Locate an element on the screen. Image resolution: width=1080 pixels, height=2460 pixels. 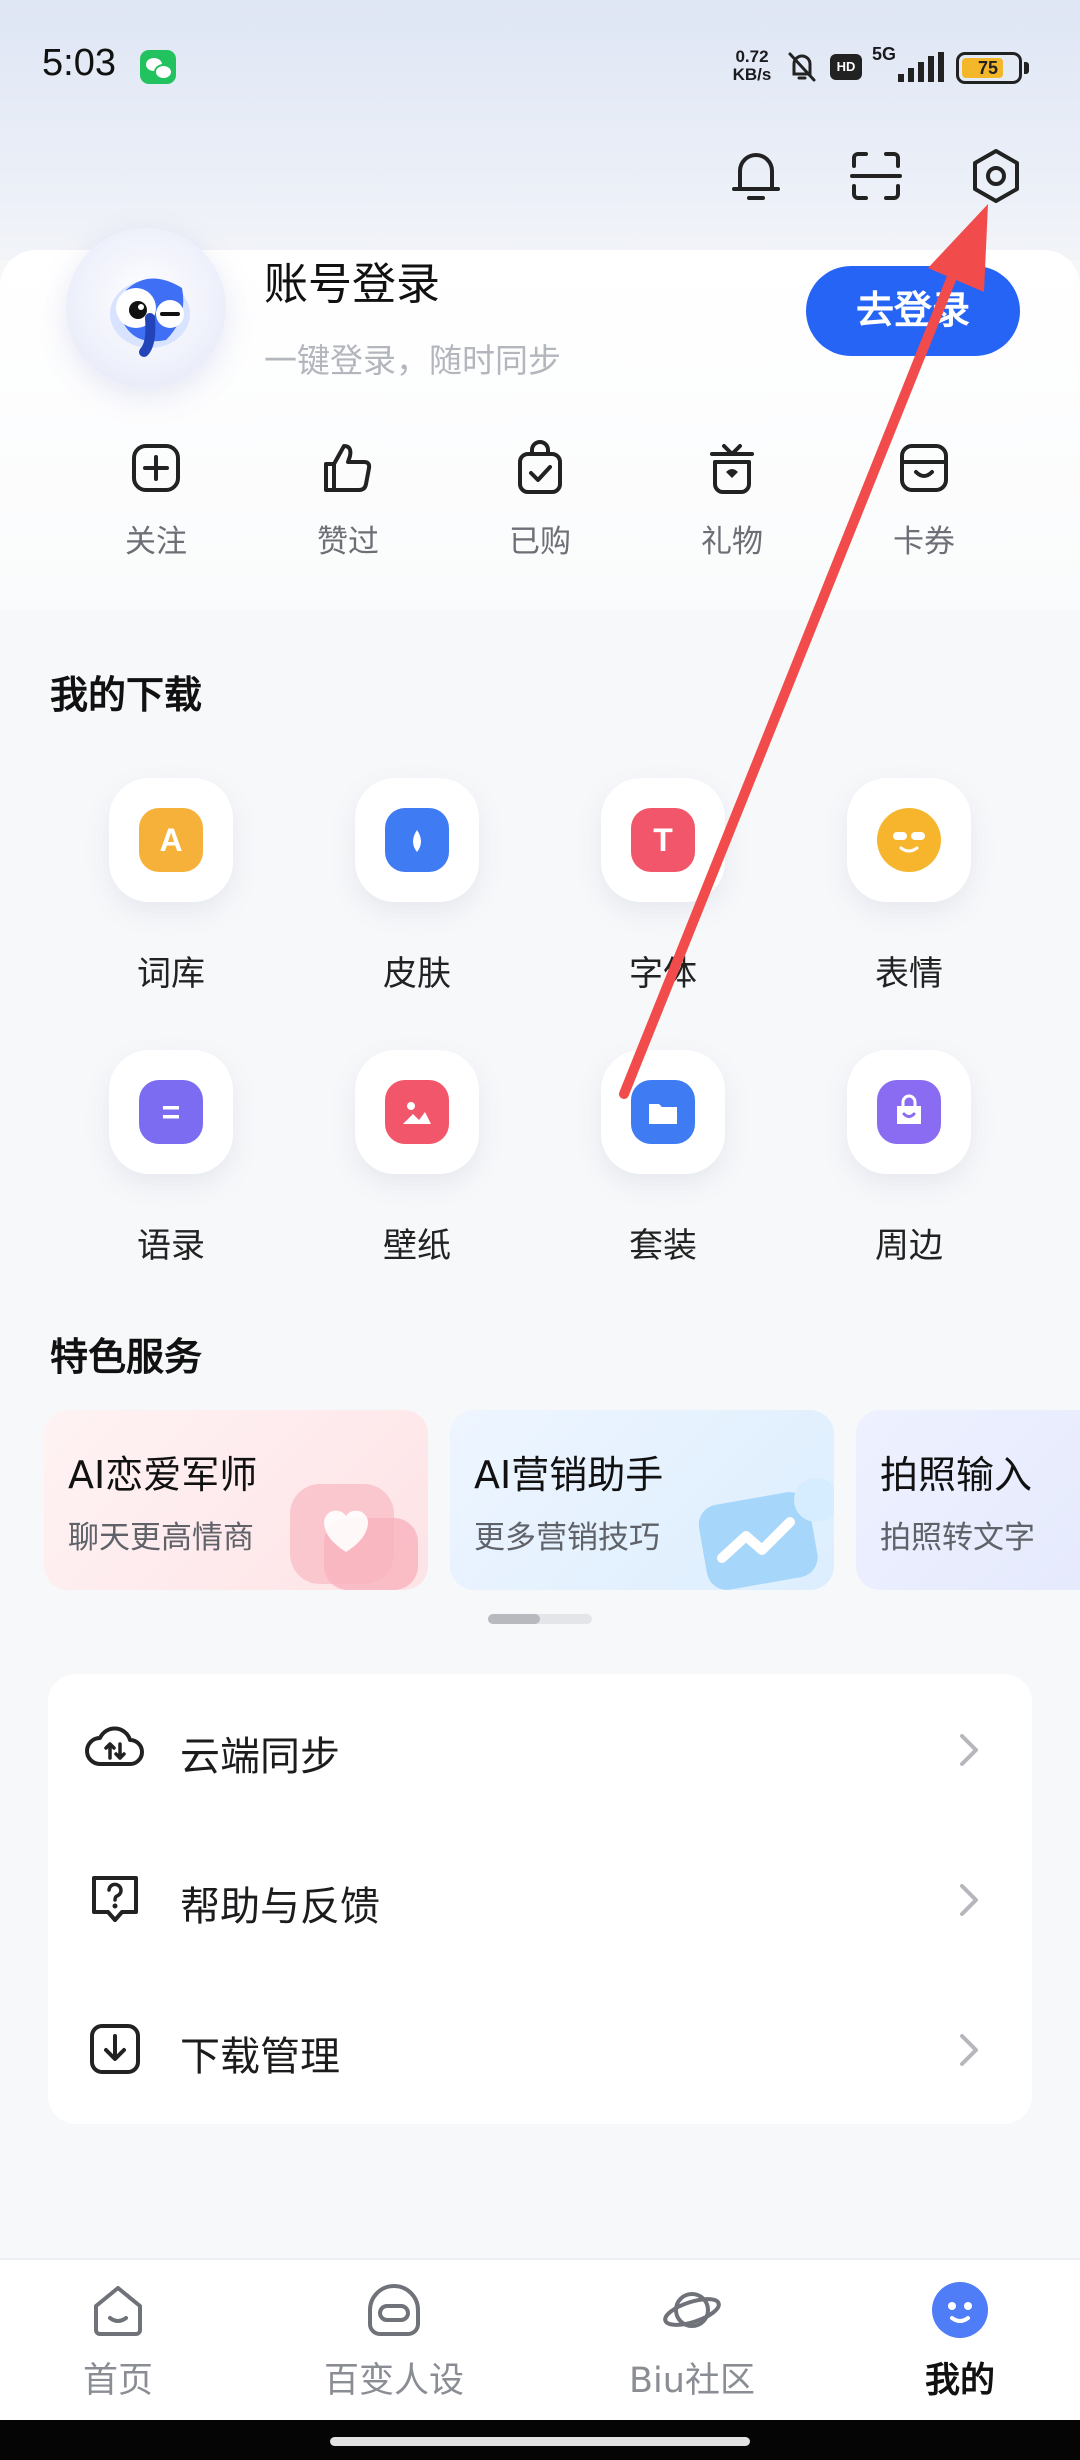
plus-square-icon is located at coordinates (156, 468).